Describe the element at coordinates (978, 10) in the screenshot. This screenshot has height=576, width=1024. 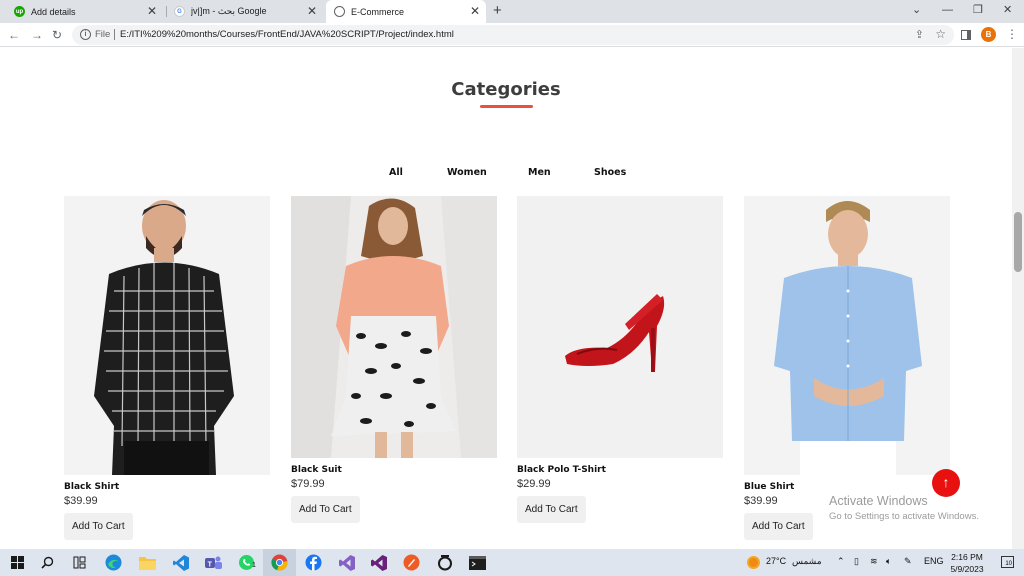
I see `restore-icon: ❐` at that location.